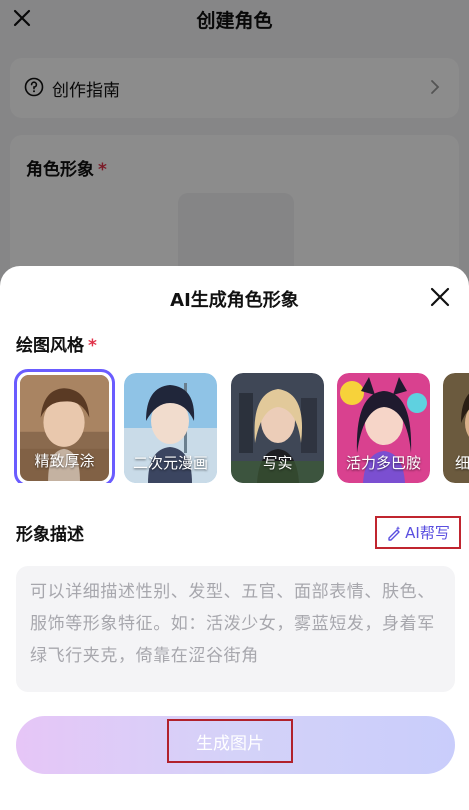 The height and width of the screenshot is (810, 469). Describe the element at coordinates (427, 533) in the screenshot. I see `ai-write-label: AI帮写` at that location.